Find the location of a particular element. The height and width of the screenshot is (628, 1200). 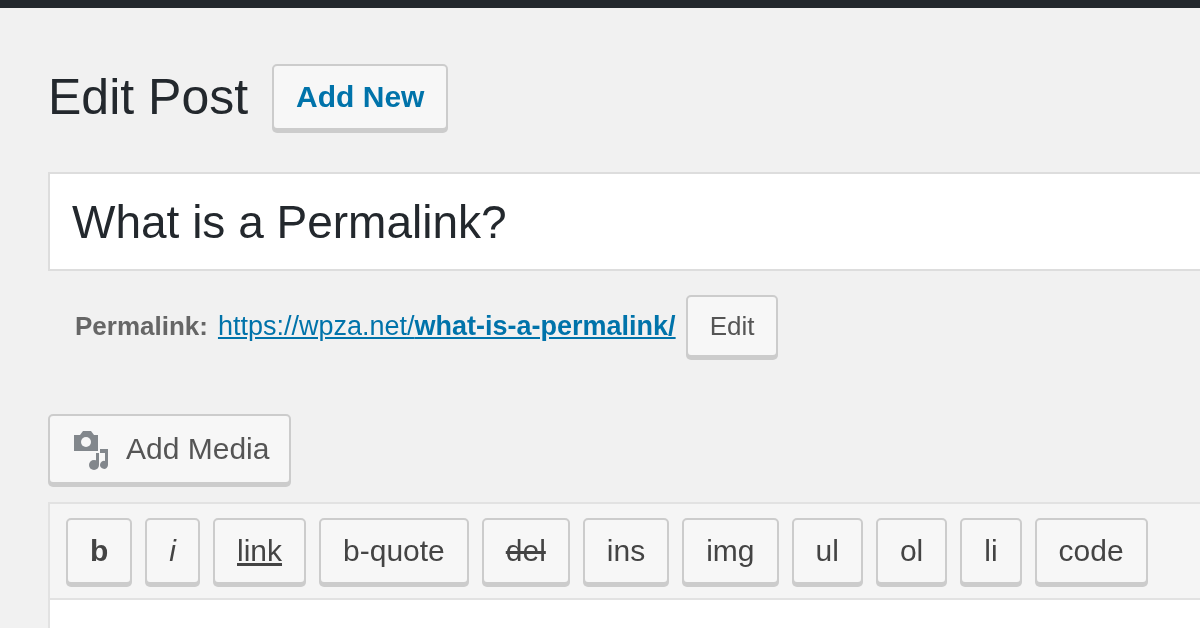

quicktag-button: b-quote is located at coordinates (394, 551).